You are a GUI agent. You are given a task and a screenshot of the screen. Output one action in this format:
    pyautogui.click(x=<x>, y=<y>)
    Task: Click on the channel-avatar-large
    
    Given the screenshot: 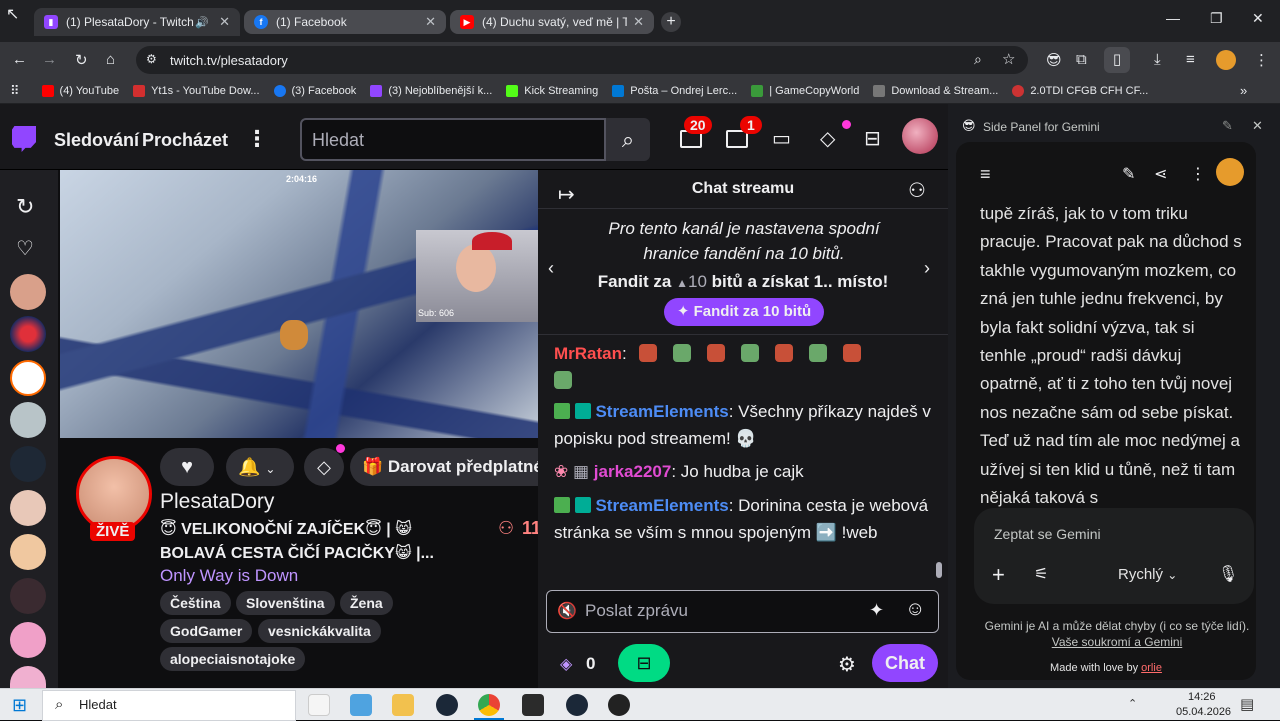 What is the action you would take?
    pyautogui.click(x=114, y=494)
    